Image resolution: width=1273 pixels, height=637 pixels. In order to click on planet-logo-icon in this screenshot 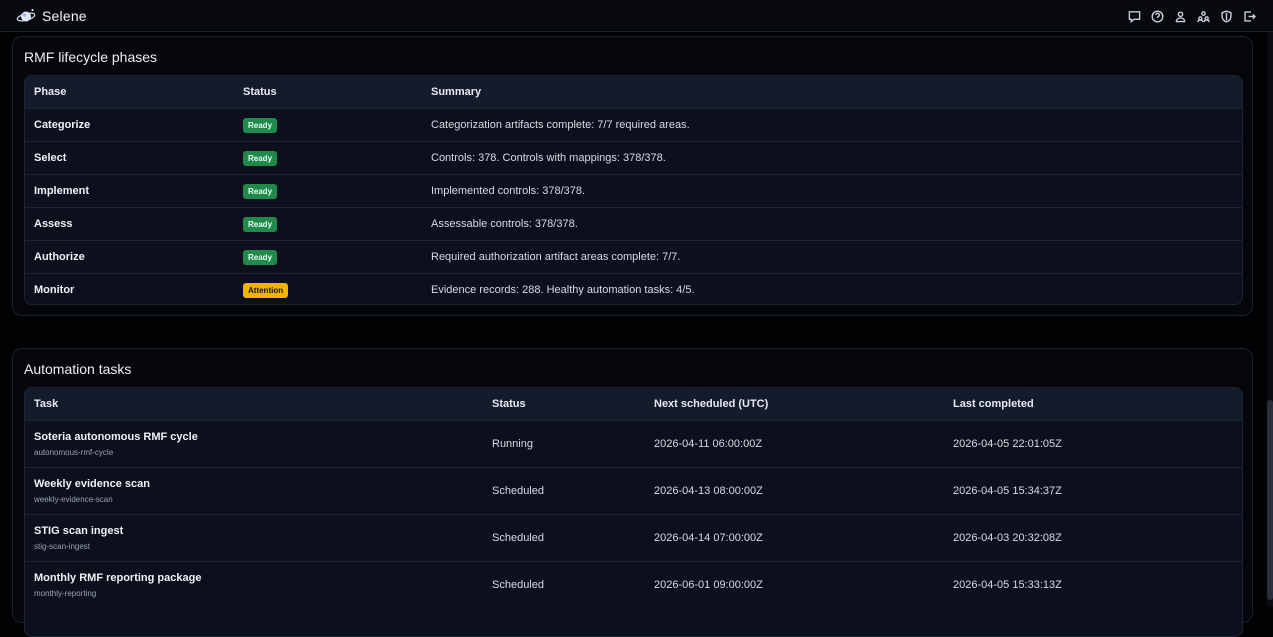, I will do `click(26, 15)`.